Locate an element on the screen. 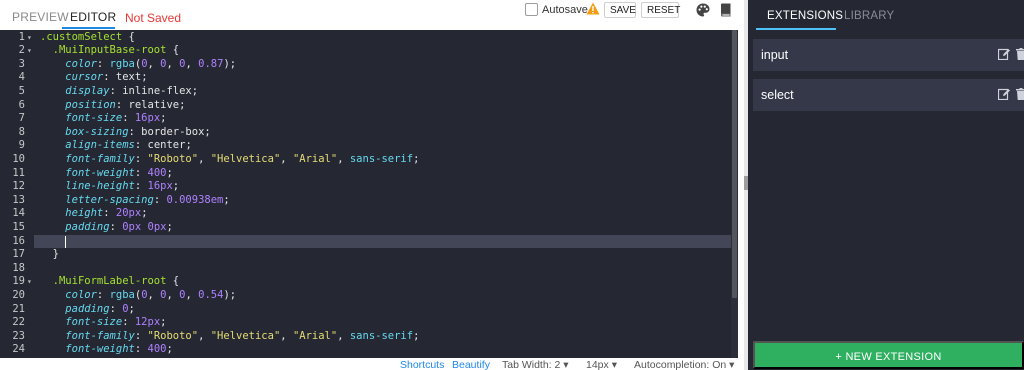 The image size is (1024, 370). code-line: 8 box-sizing: border-box; is located at coordinates (369, 133).